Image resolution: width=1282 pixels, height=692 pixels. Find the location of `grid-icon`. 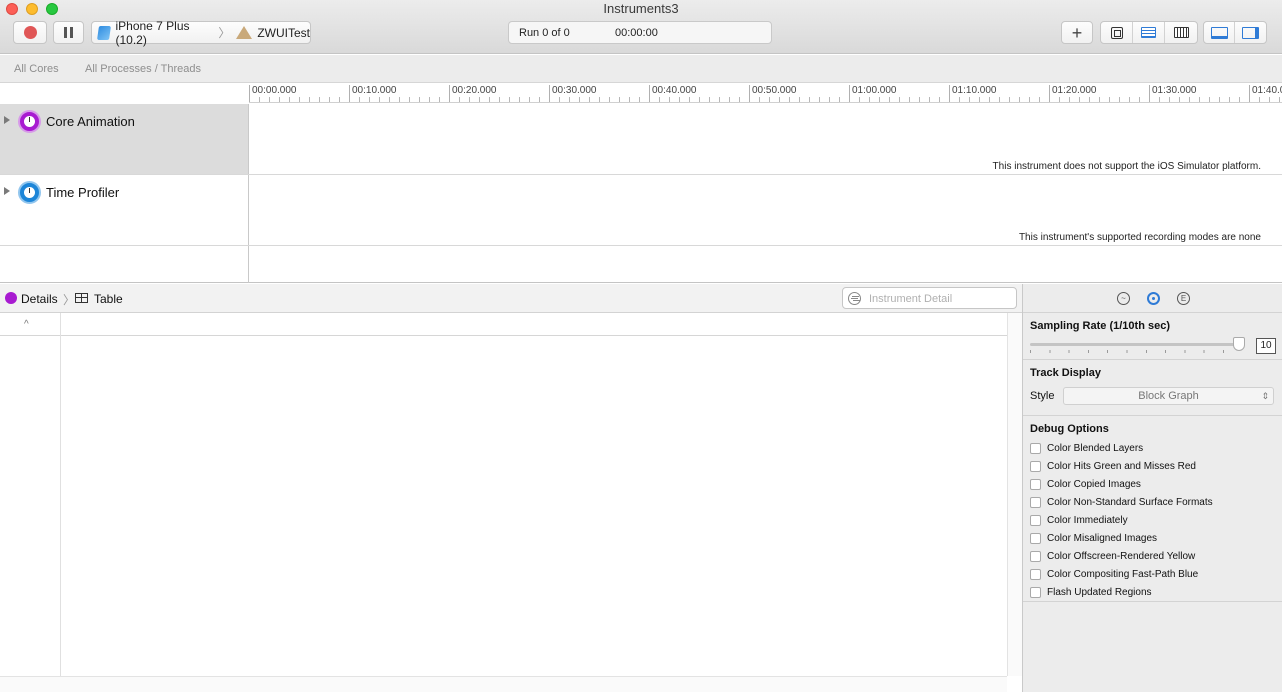

grid-icon is located at coordinates (1181, 32).